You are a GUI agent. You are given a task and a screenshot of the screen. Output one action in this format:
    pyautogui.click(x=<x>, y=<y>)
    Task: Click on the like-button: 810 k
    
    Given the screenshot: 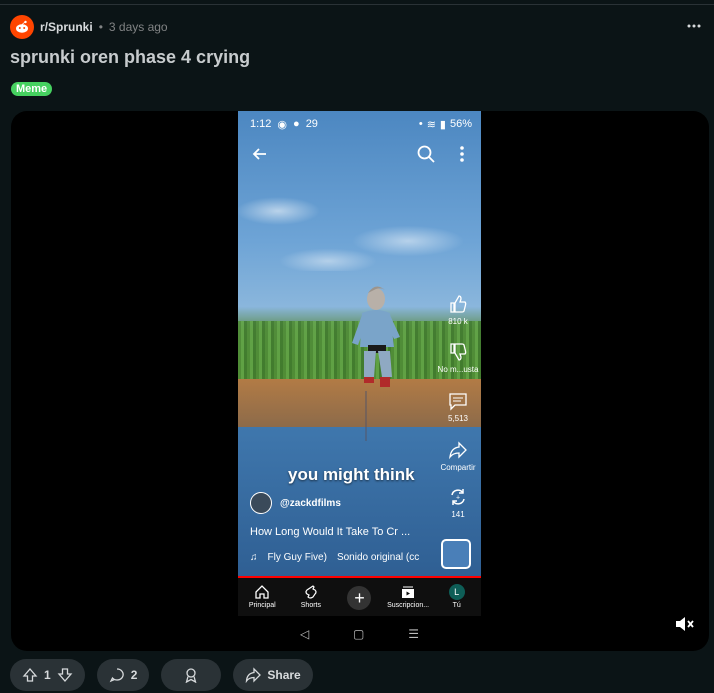 What is the action you would take?
    pyautogui.click(x=454, y=310)
    